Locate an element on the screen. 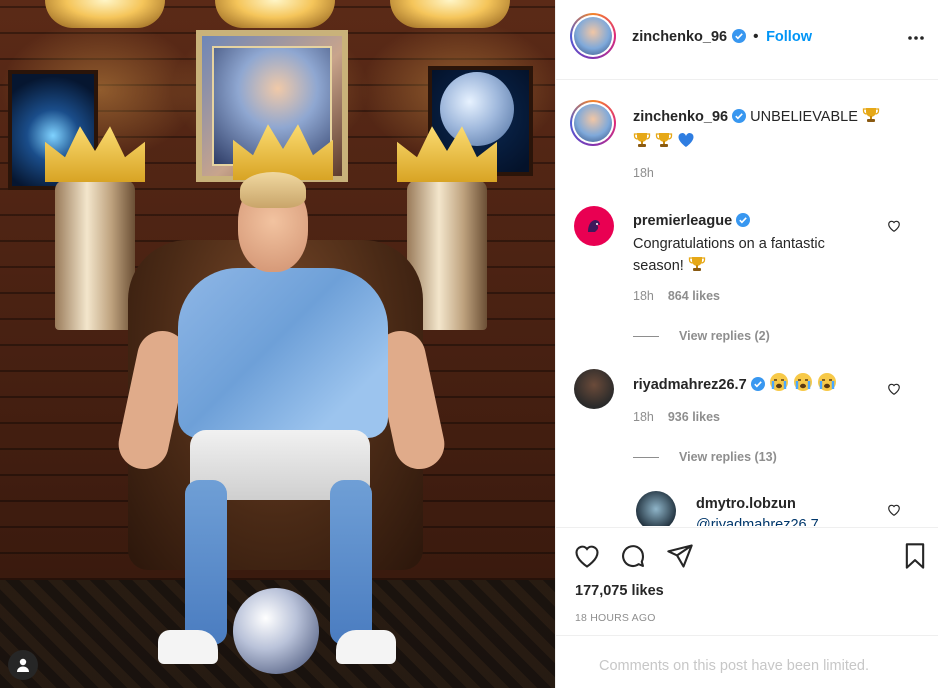  comment-username: premierleague is located at coordinates (682, 221).